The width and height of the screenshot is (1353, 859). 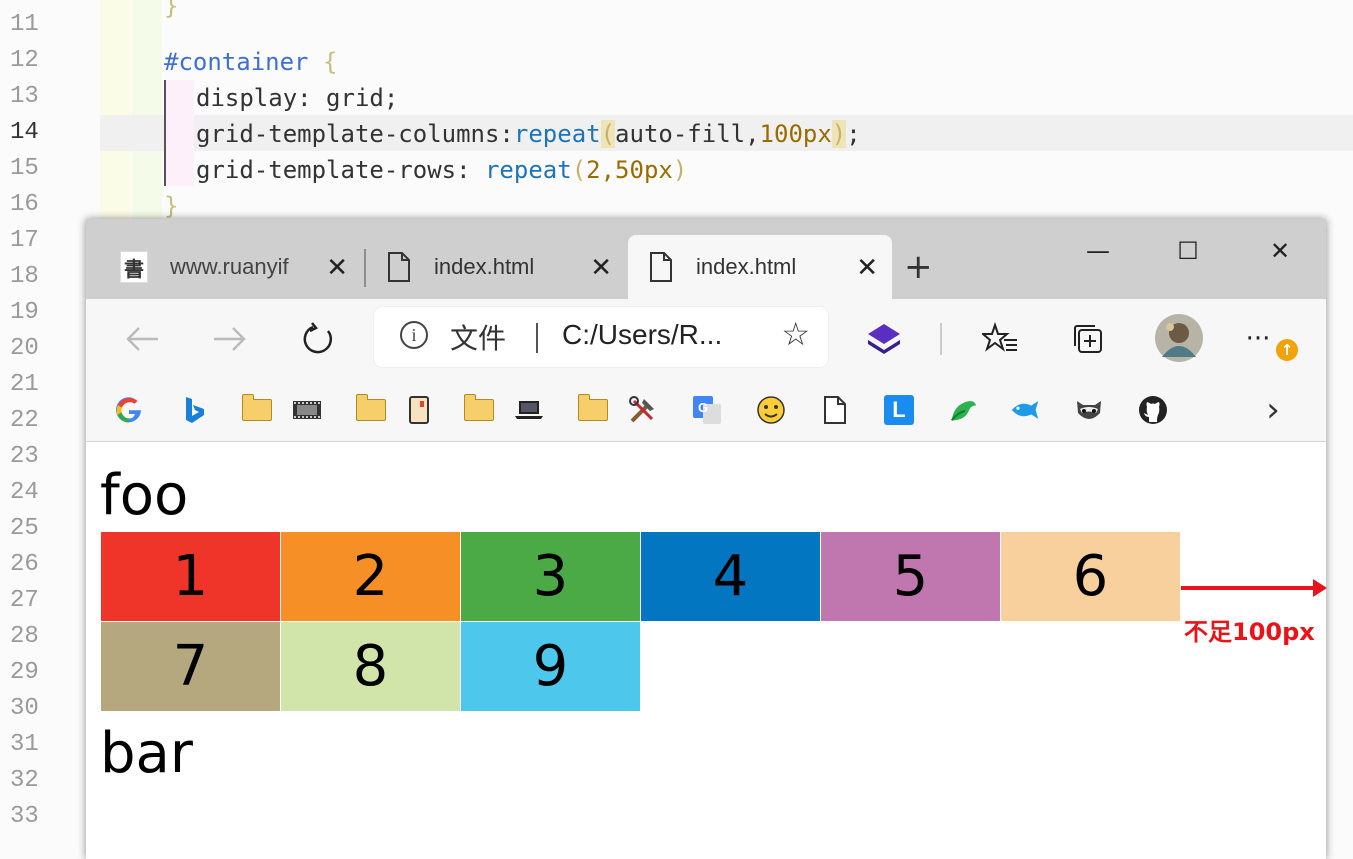 I want to click on extension-layers-icon, so click(x=884, y=339).